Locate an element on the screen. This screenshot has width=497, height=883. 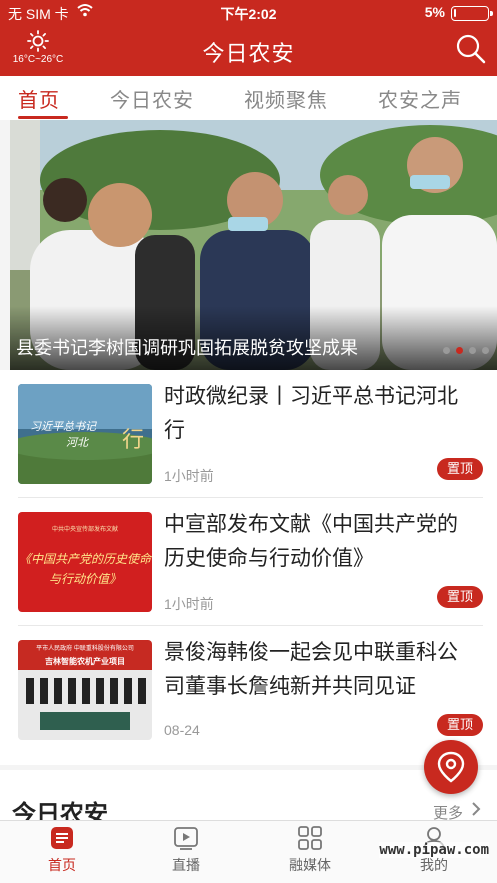
battery-level is located at coordinates (455, 13).